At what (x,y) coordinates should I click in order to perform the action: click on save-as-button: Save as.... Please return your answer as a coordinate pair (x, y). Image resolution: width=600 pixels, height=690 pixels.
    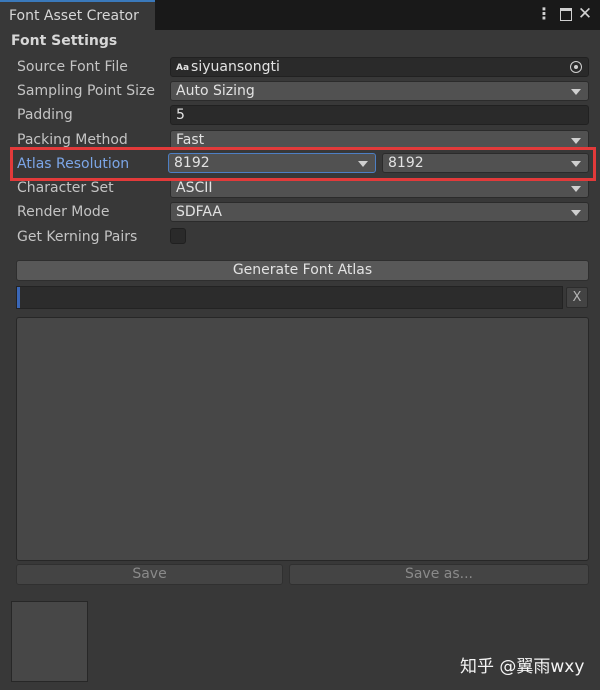
    Looking at the image, I should click on (439, 574).